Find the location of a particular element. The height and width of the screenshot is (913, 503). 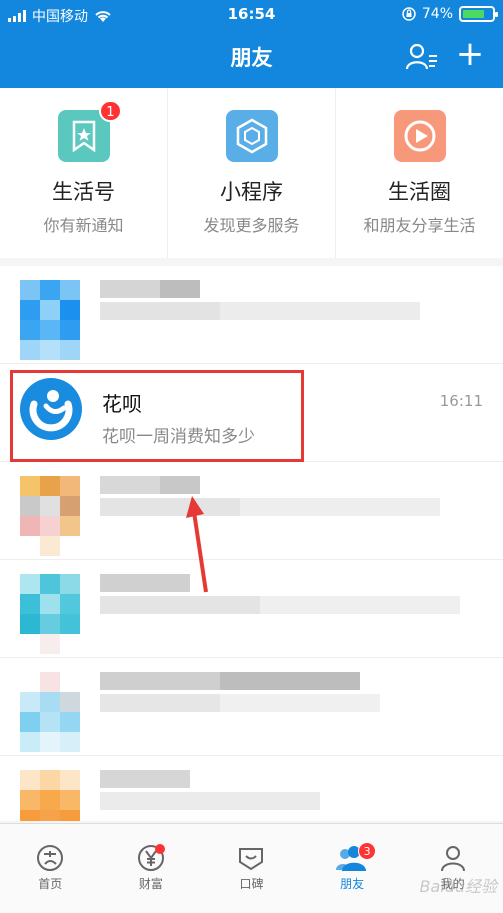

play-circle-icon is located at coordinates (419, 136).